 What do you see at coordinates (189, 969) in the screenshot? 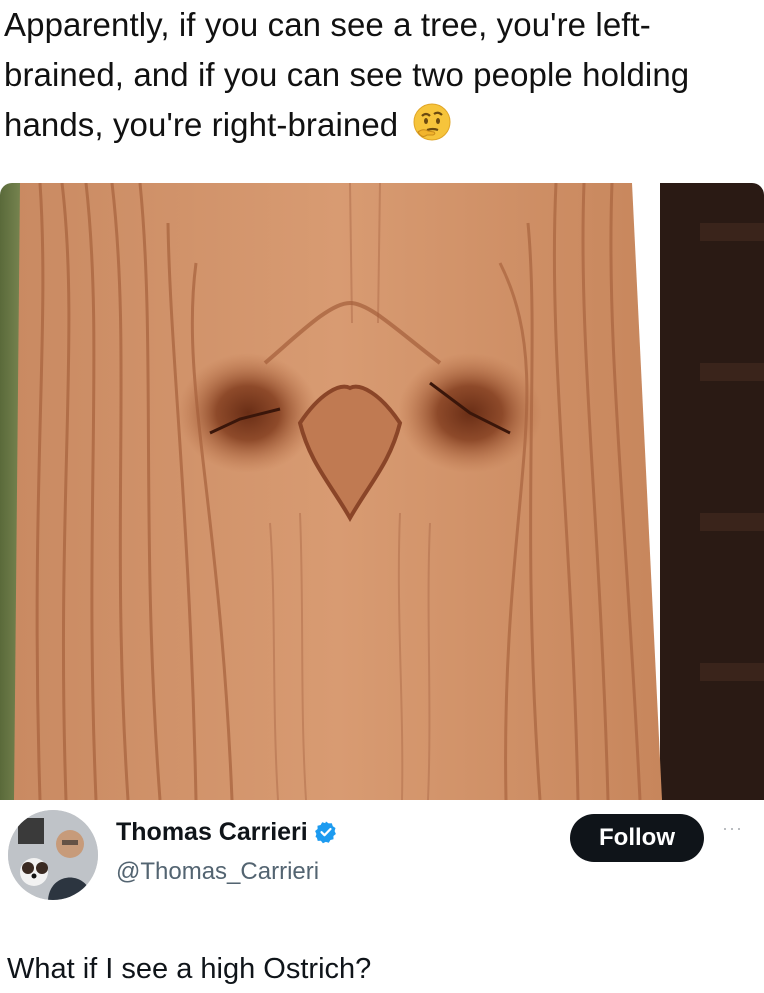
I see `tweet-text: What if I see a high Ostrich?` at bounding box center [189, 969].